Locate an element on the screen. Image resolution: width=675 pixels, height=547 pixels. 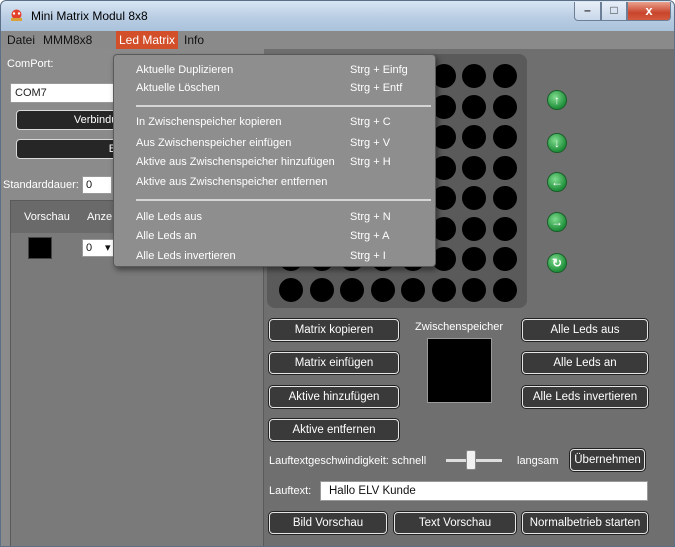
clipboard-preview is located at coordinates (459, 370).